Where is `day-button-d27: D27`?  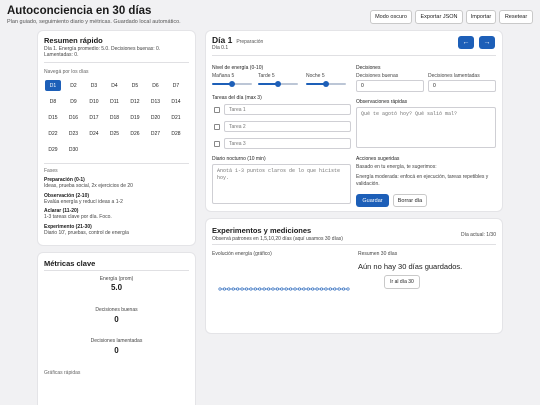 day-button-d27: D27 is located at coordinates (156, 133).